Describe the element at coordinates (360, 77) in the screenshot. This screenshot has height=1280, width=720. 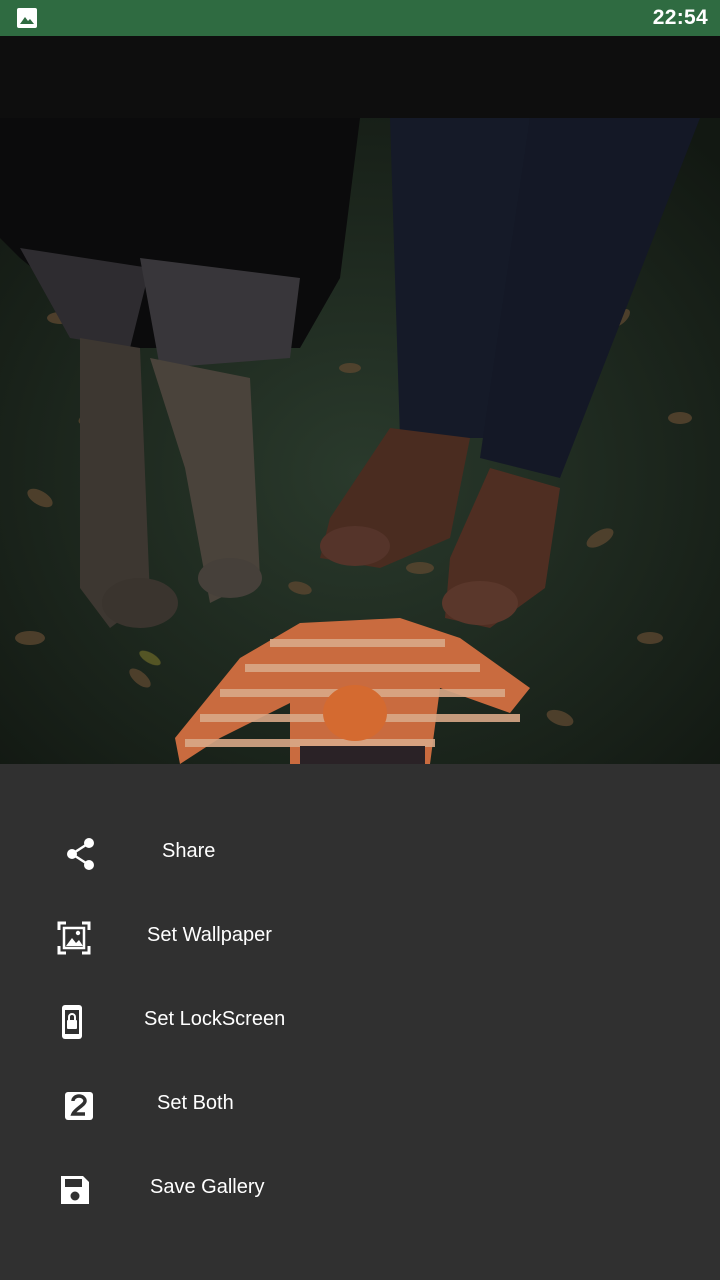
I see `top-bar` at that location.